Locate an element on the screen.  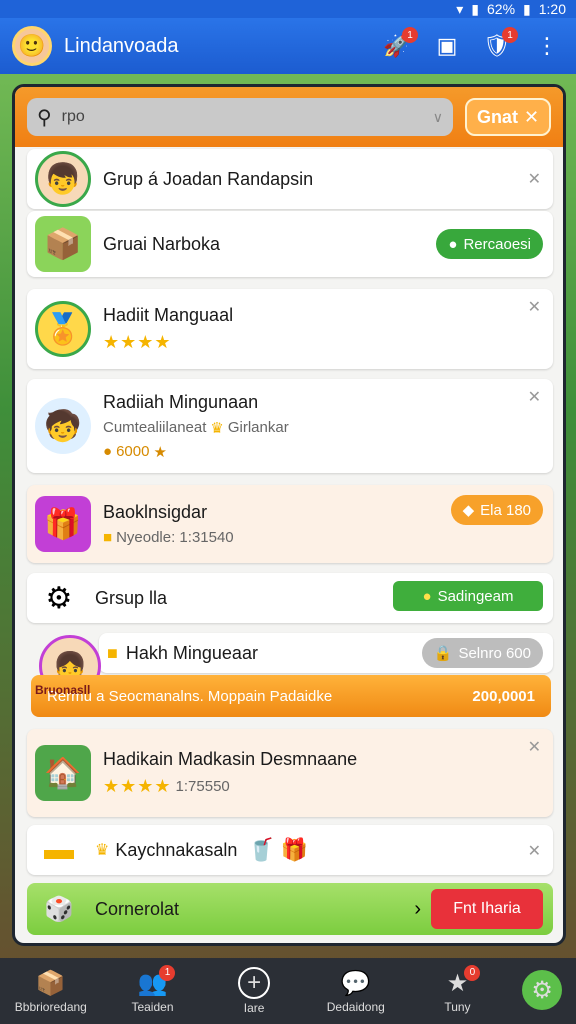
shield-icon: 🛡 1 is located at coordinates (499, 45).